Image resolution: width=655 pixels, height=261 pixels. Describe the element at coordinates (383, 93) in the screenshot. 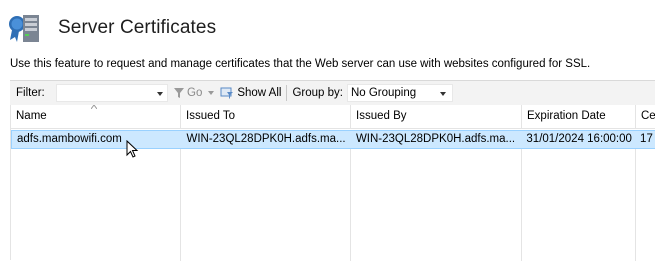

I see `group-by-value: No Grouping` at that location.